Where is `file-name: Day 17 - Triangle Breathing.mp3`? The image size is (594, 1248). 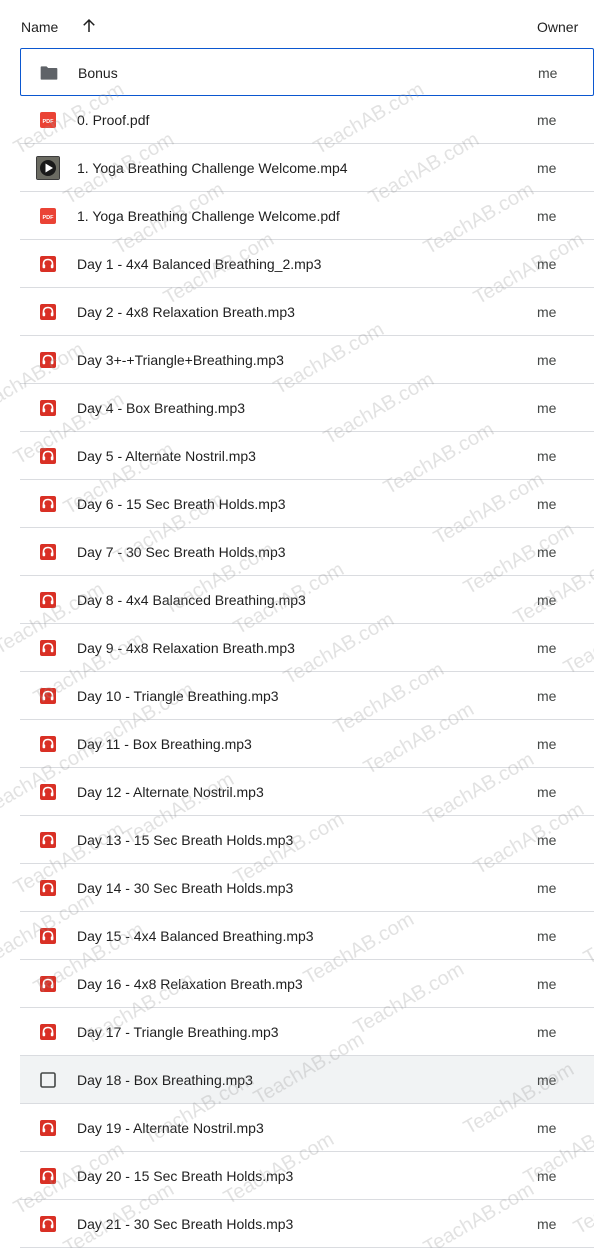
file-name: Day 17 - Triangle Breathing.mp3 is located at coordinates (178, 1032).